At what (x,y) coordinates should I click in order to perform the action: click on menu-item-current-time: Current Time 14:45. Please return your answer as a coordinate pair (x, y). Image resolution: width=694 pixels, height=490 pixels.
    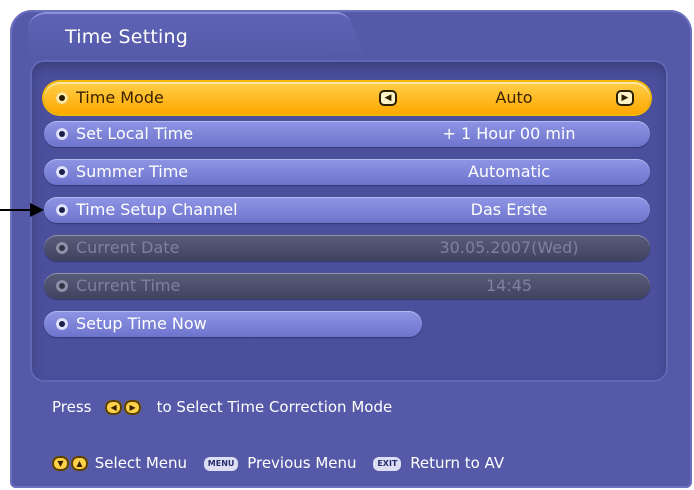
    Looking at the image, I should click on (347, 286).